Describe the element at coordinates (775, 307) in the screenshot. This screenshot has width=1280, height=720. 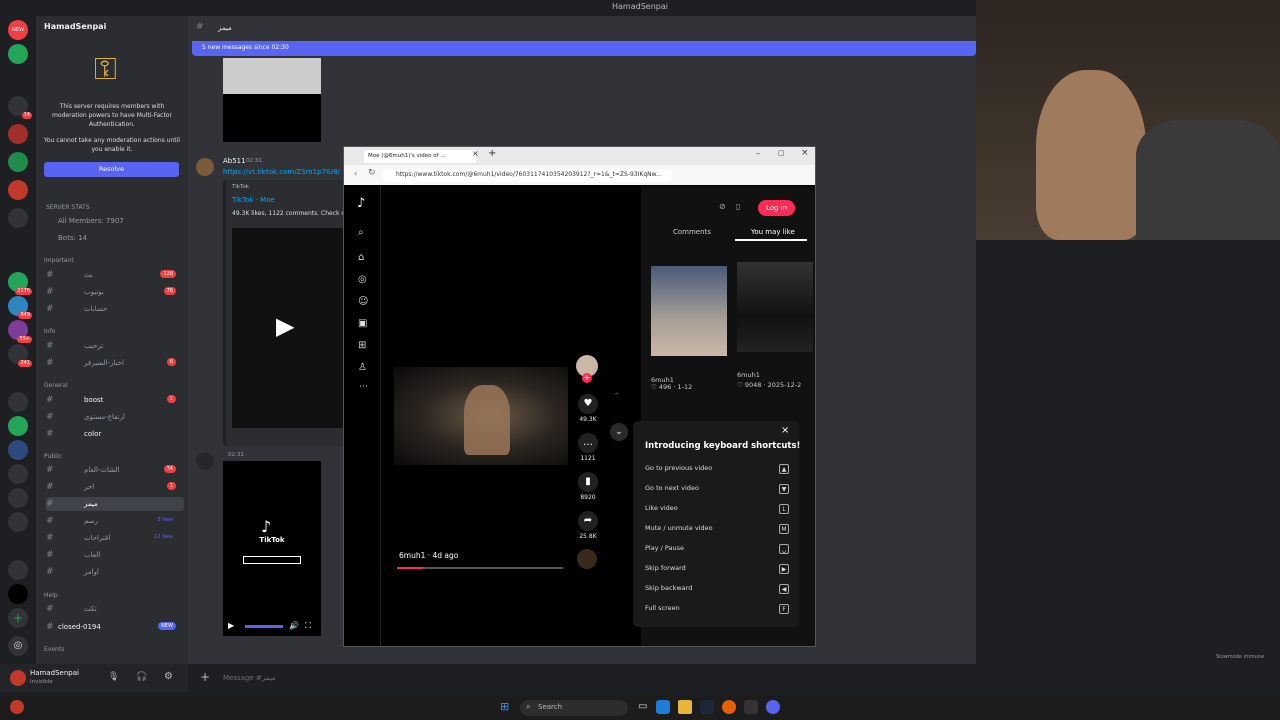
I see `recommended-video` at that location.